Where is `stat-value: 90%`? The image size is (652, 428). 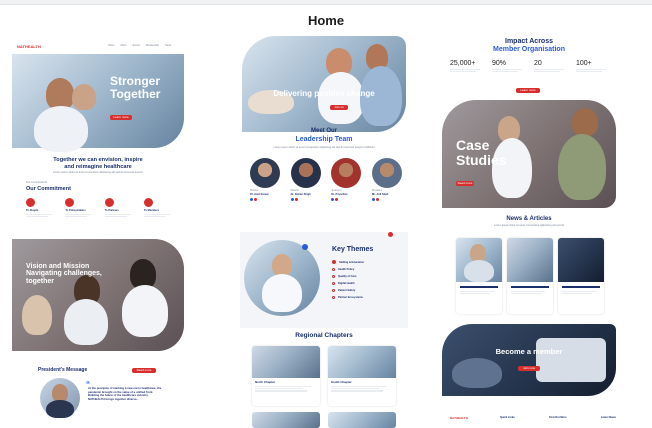
stat-value: 90% is located at coordinates (499, 63).